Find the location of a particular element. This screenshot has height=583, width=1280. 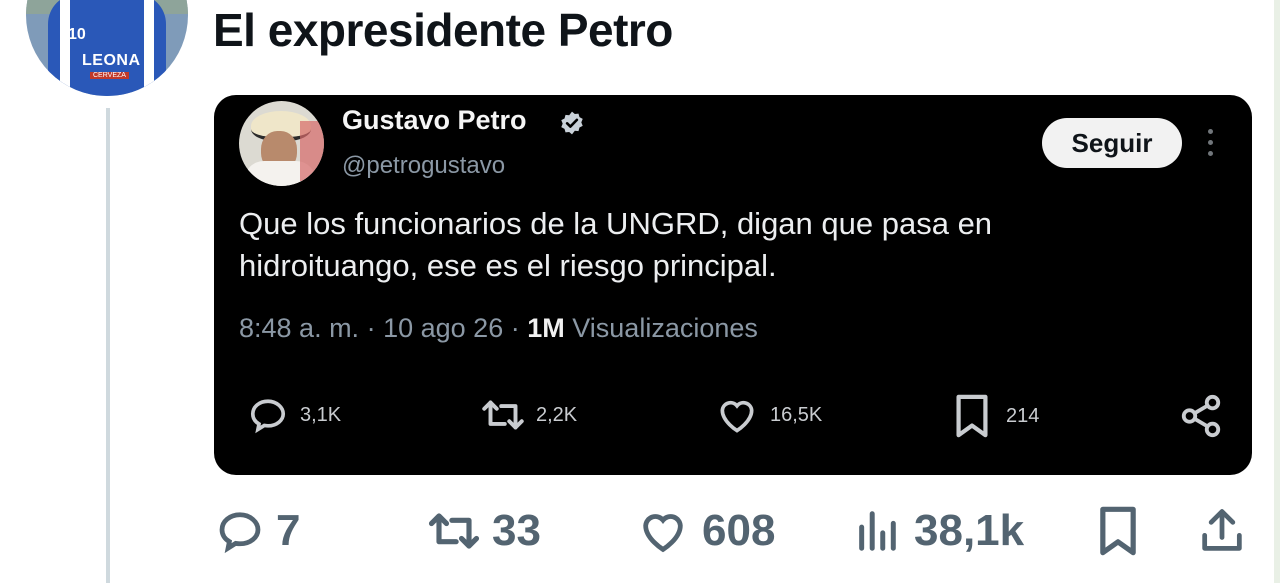

verified-badge-icon is located at coordinates (572, 123).